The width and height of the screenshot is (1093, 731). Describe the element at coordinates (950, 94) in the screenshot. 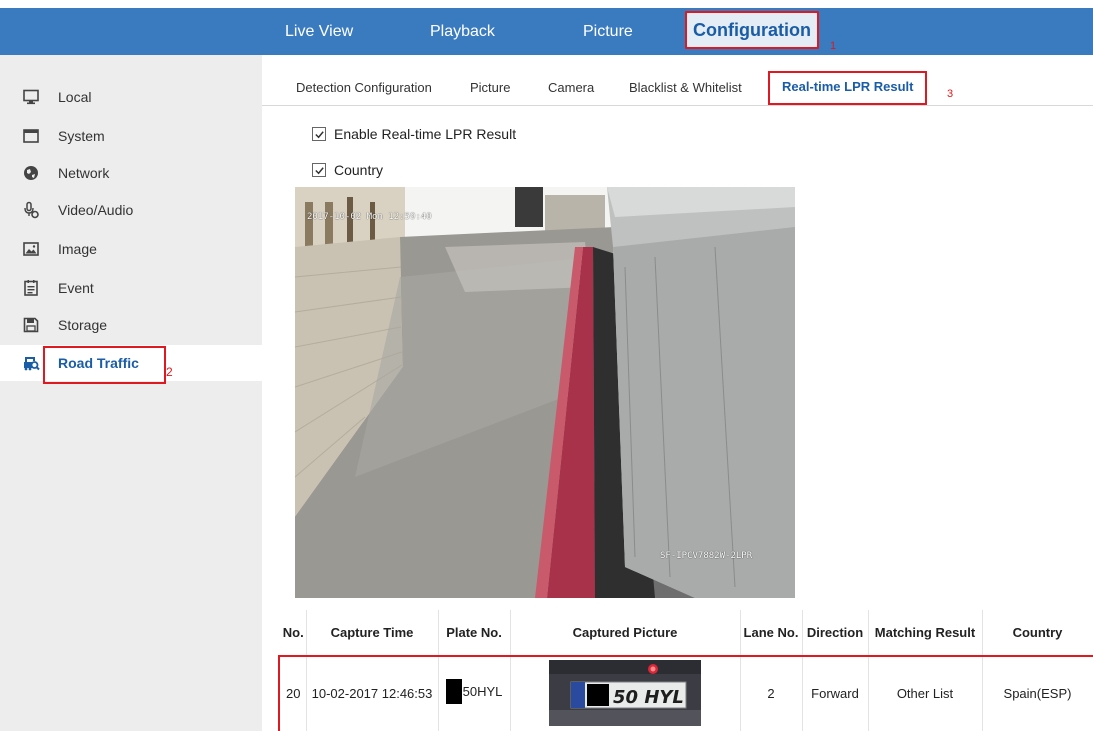

I see `callout-number-3: 3` at that location.